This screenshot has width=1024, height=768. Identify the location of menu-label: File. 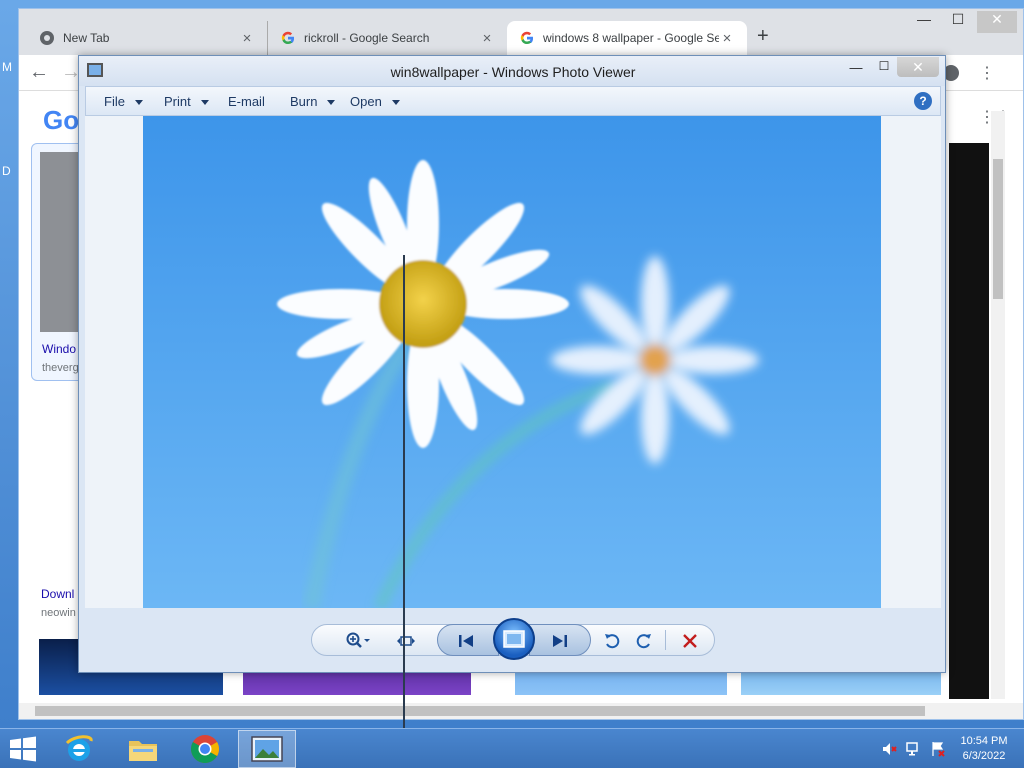
(114, 101).